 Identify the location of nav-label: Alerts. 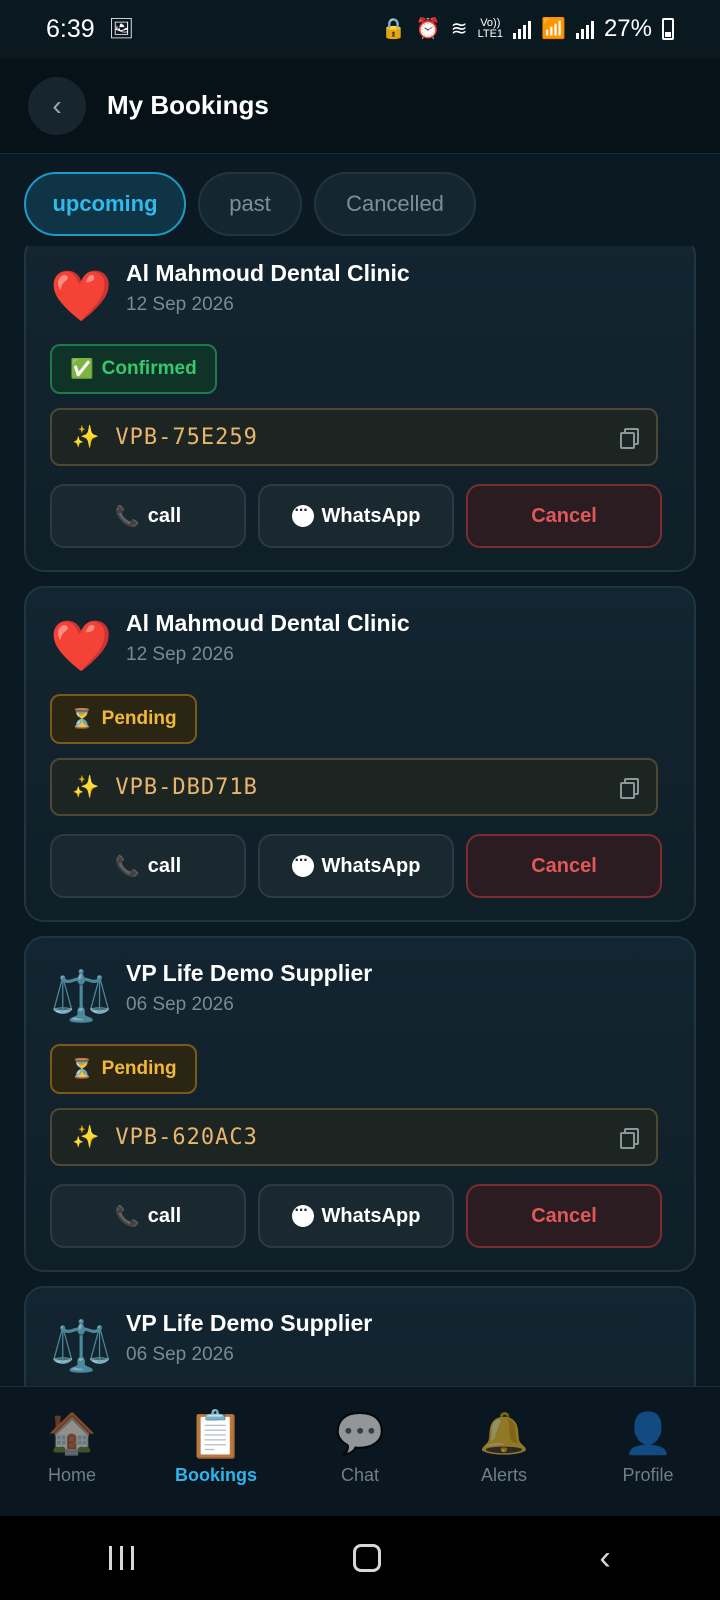
(503, 1475).